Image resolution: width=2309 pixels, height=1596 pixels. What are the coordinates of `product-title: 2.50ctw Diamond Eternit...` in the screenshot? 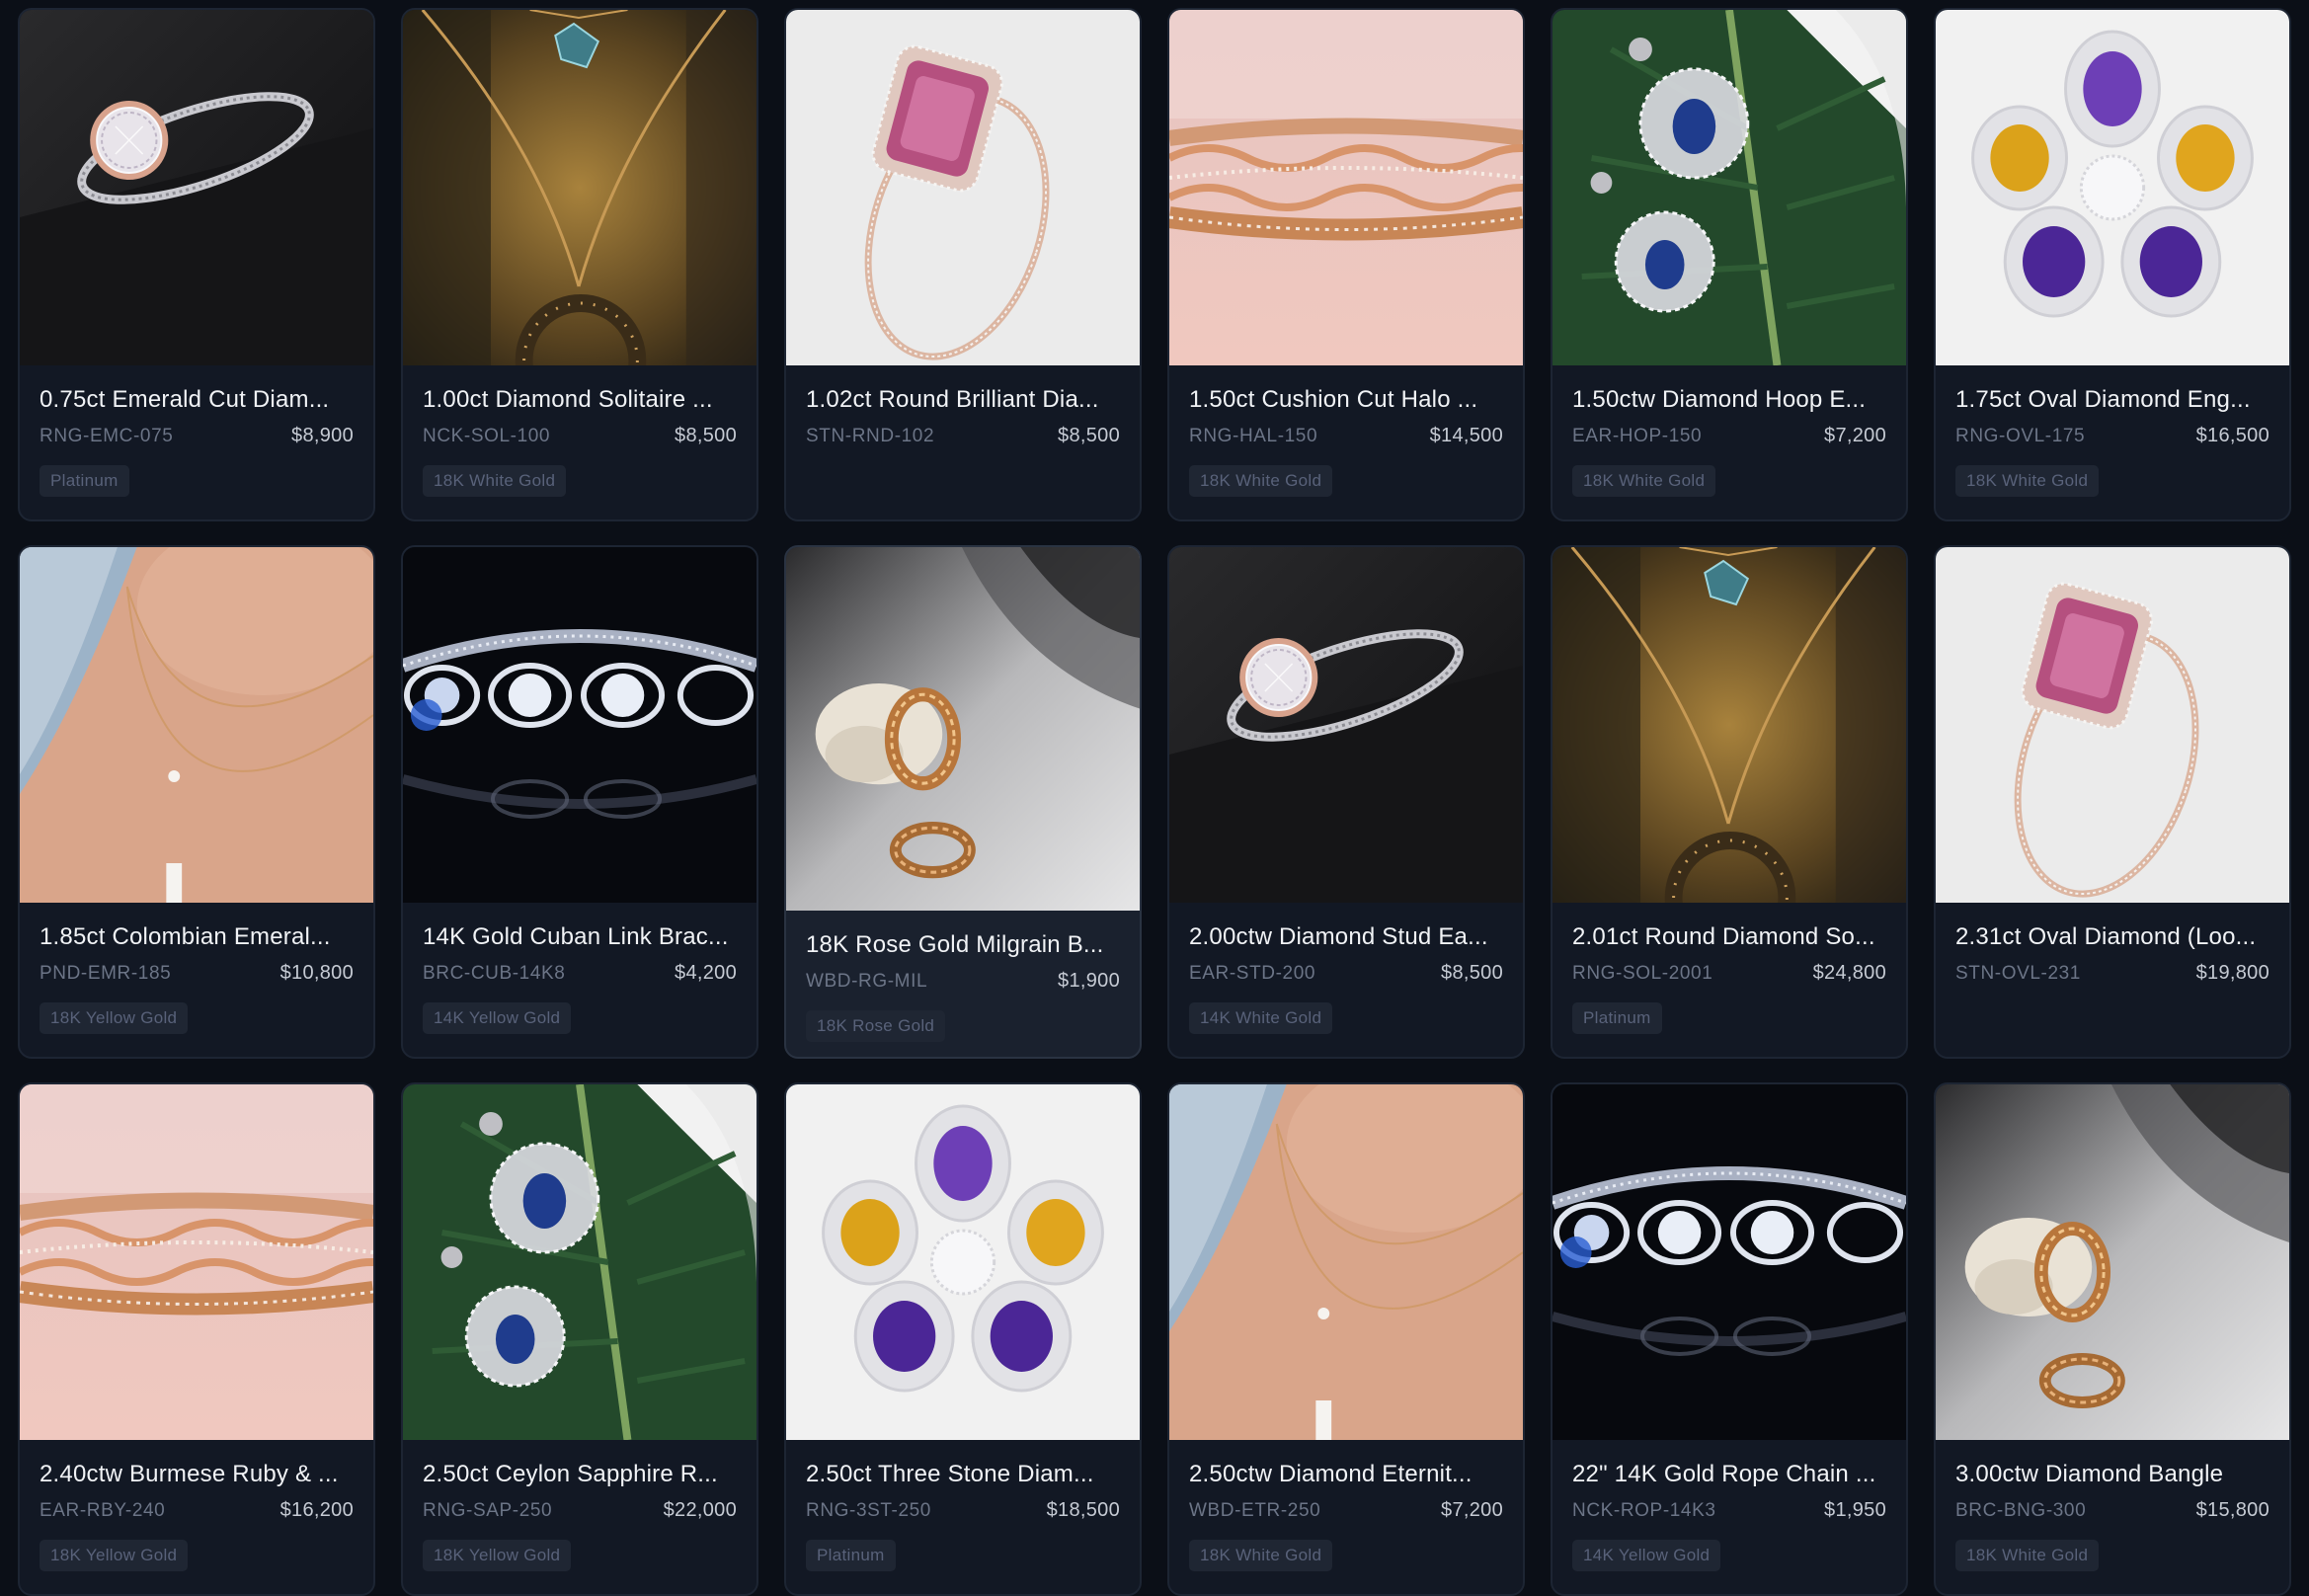 It's located at (1346, 1474).